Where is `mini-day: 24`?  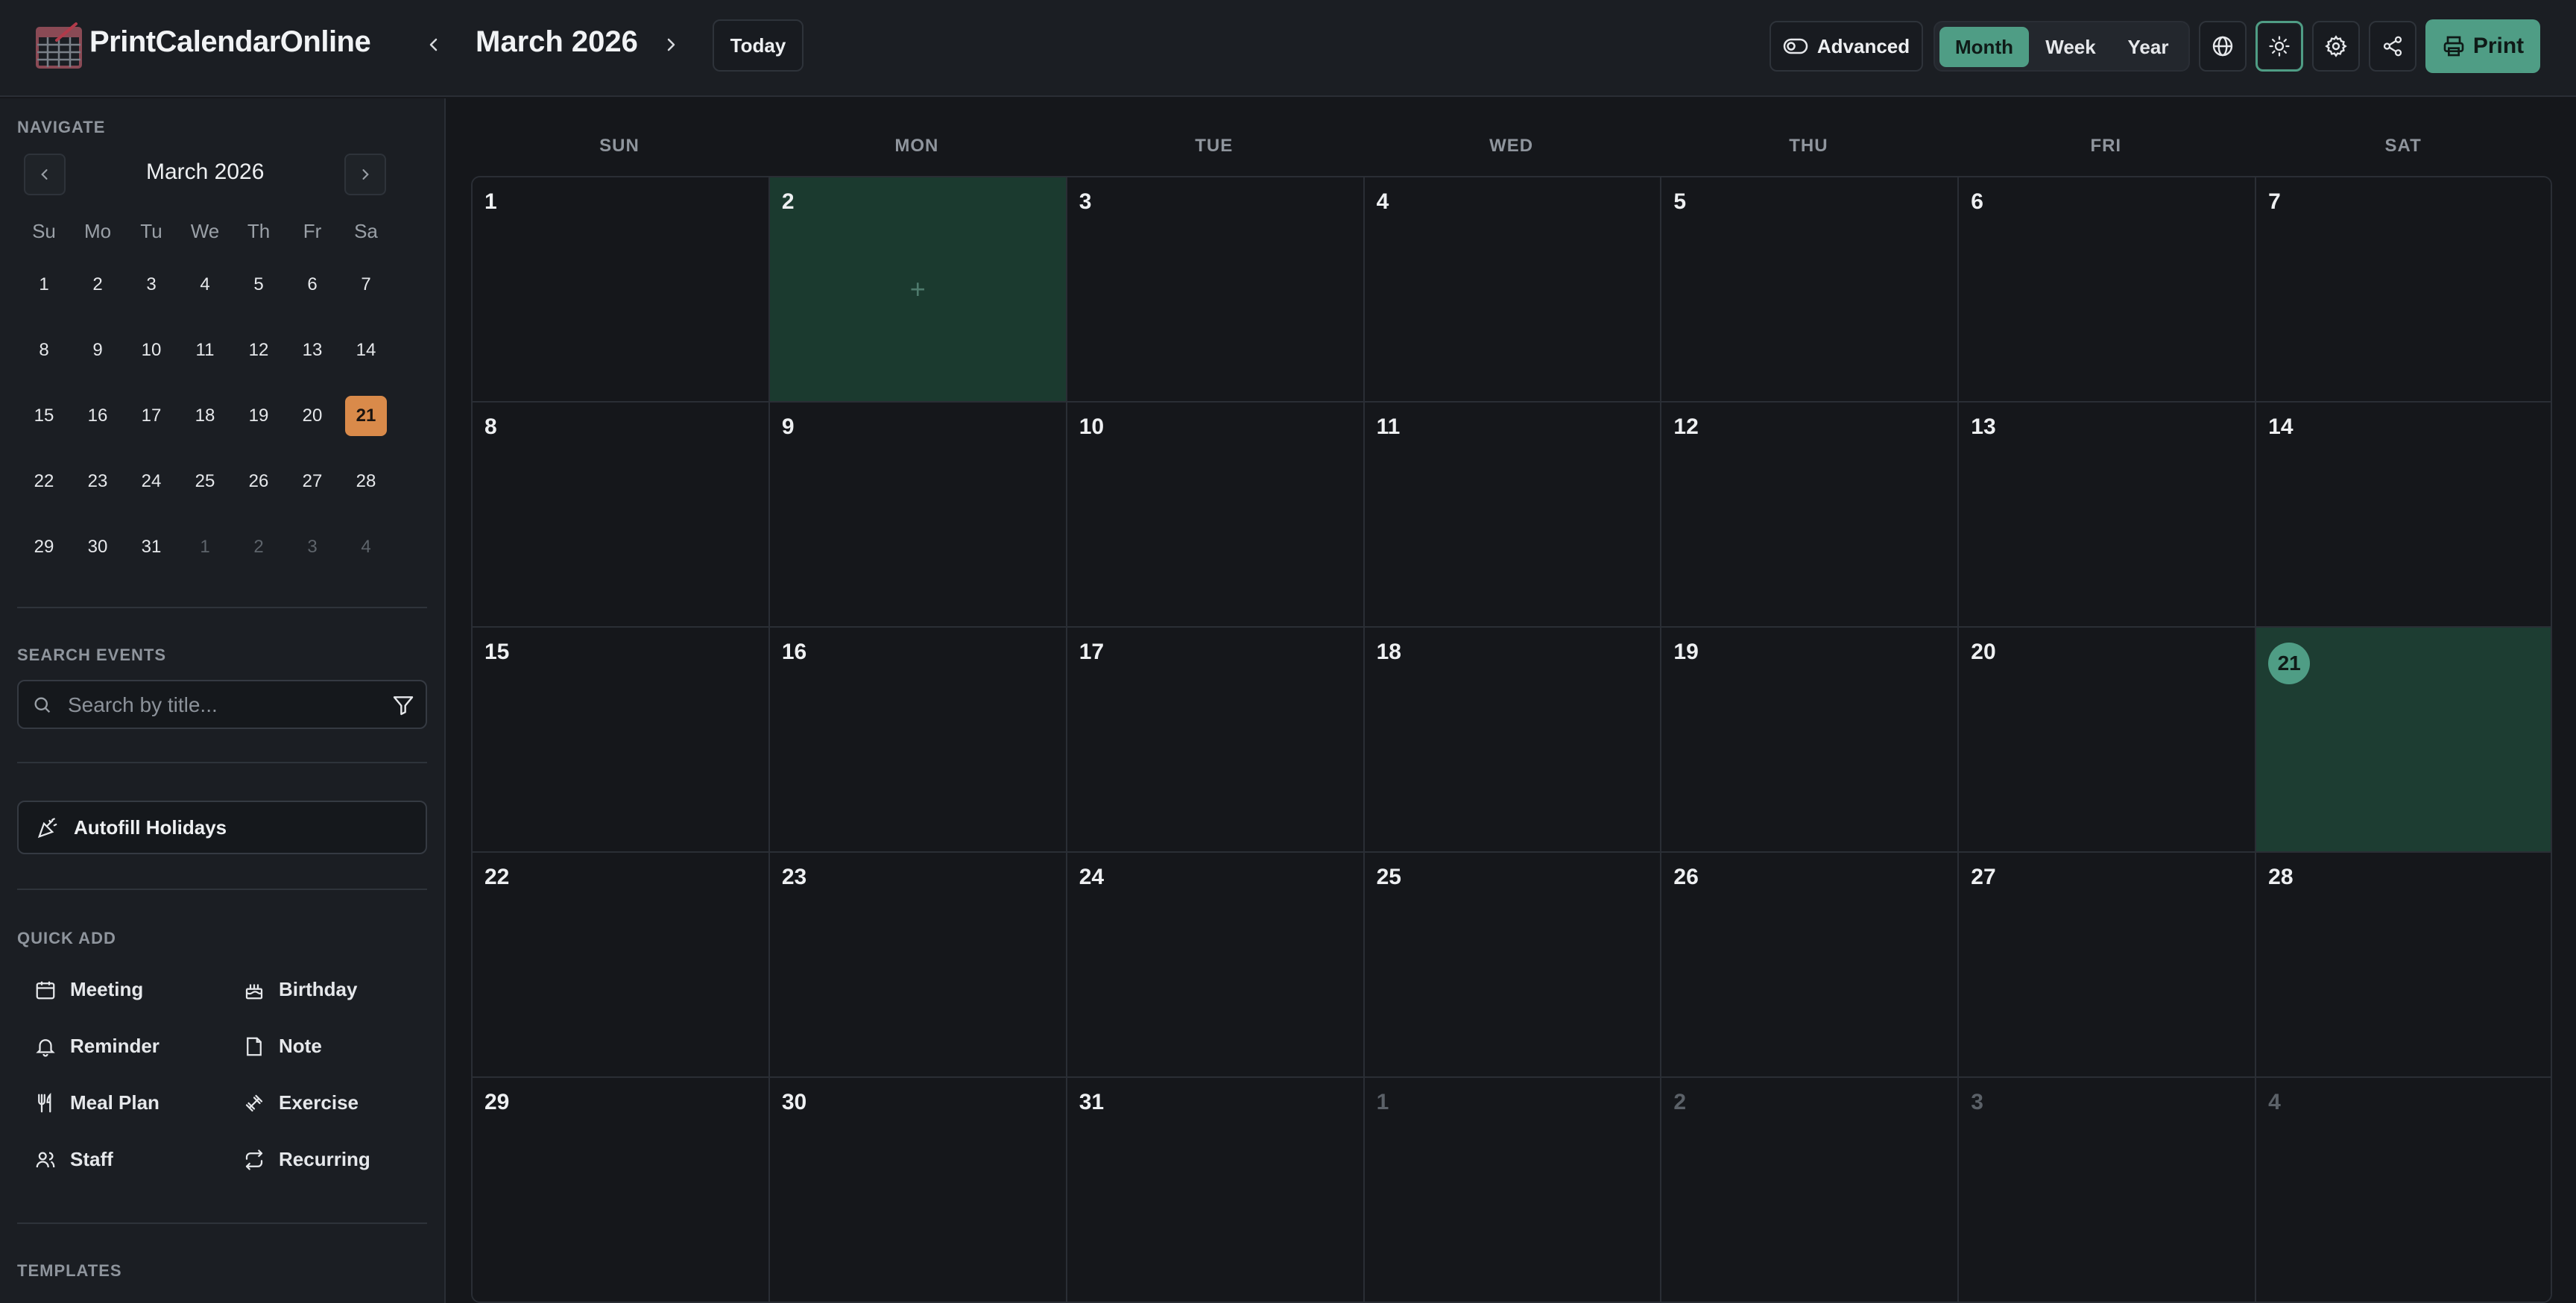 mini-day: 24 is located at coordinates (151, 481).